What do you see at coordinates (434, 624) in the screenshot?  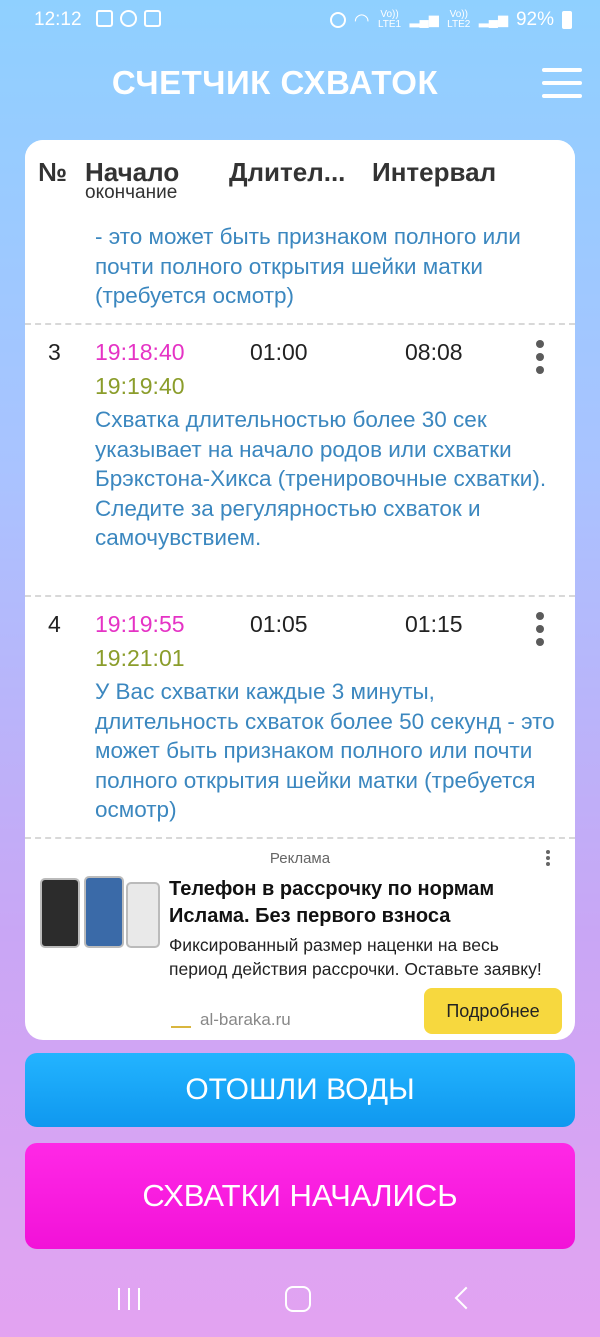 I see `row-interval: 01:15` at bounding box center [434, 624].